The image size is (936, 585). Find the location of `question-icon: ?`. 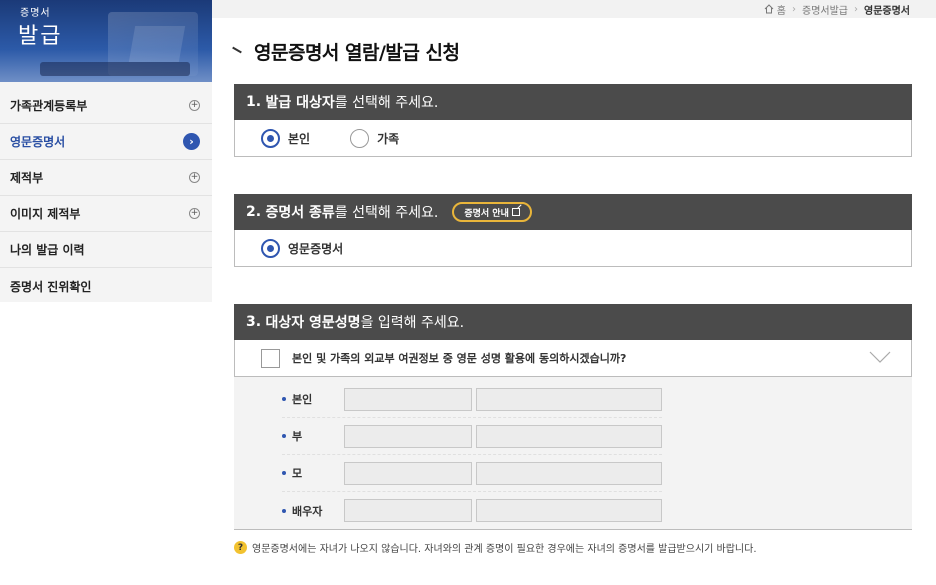

question-icon: ? is located at coordinates (240, 547).